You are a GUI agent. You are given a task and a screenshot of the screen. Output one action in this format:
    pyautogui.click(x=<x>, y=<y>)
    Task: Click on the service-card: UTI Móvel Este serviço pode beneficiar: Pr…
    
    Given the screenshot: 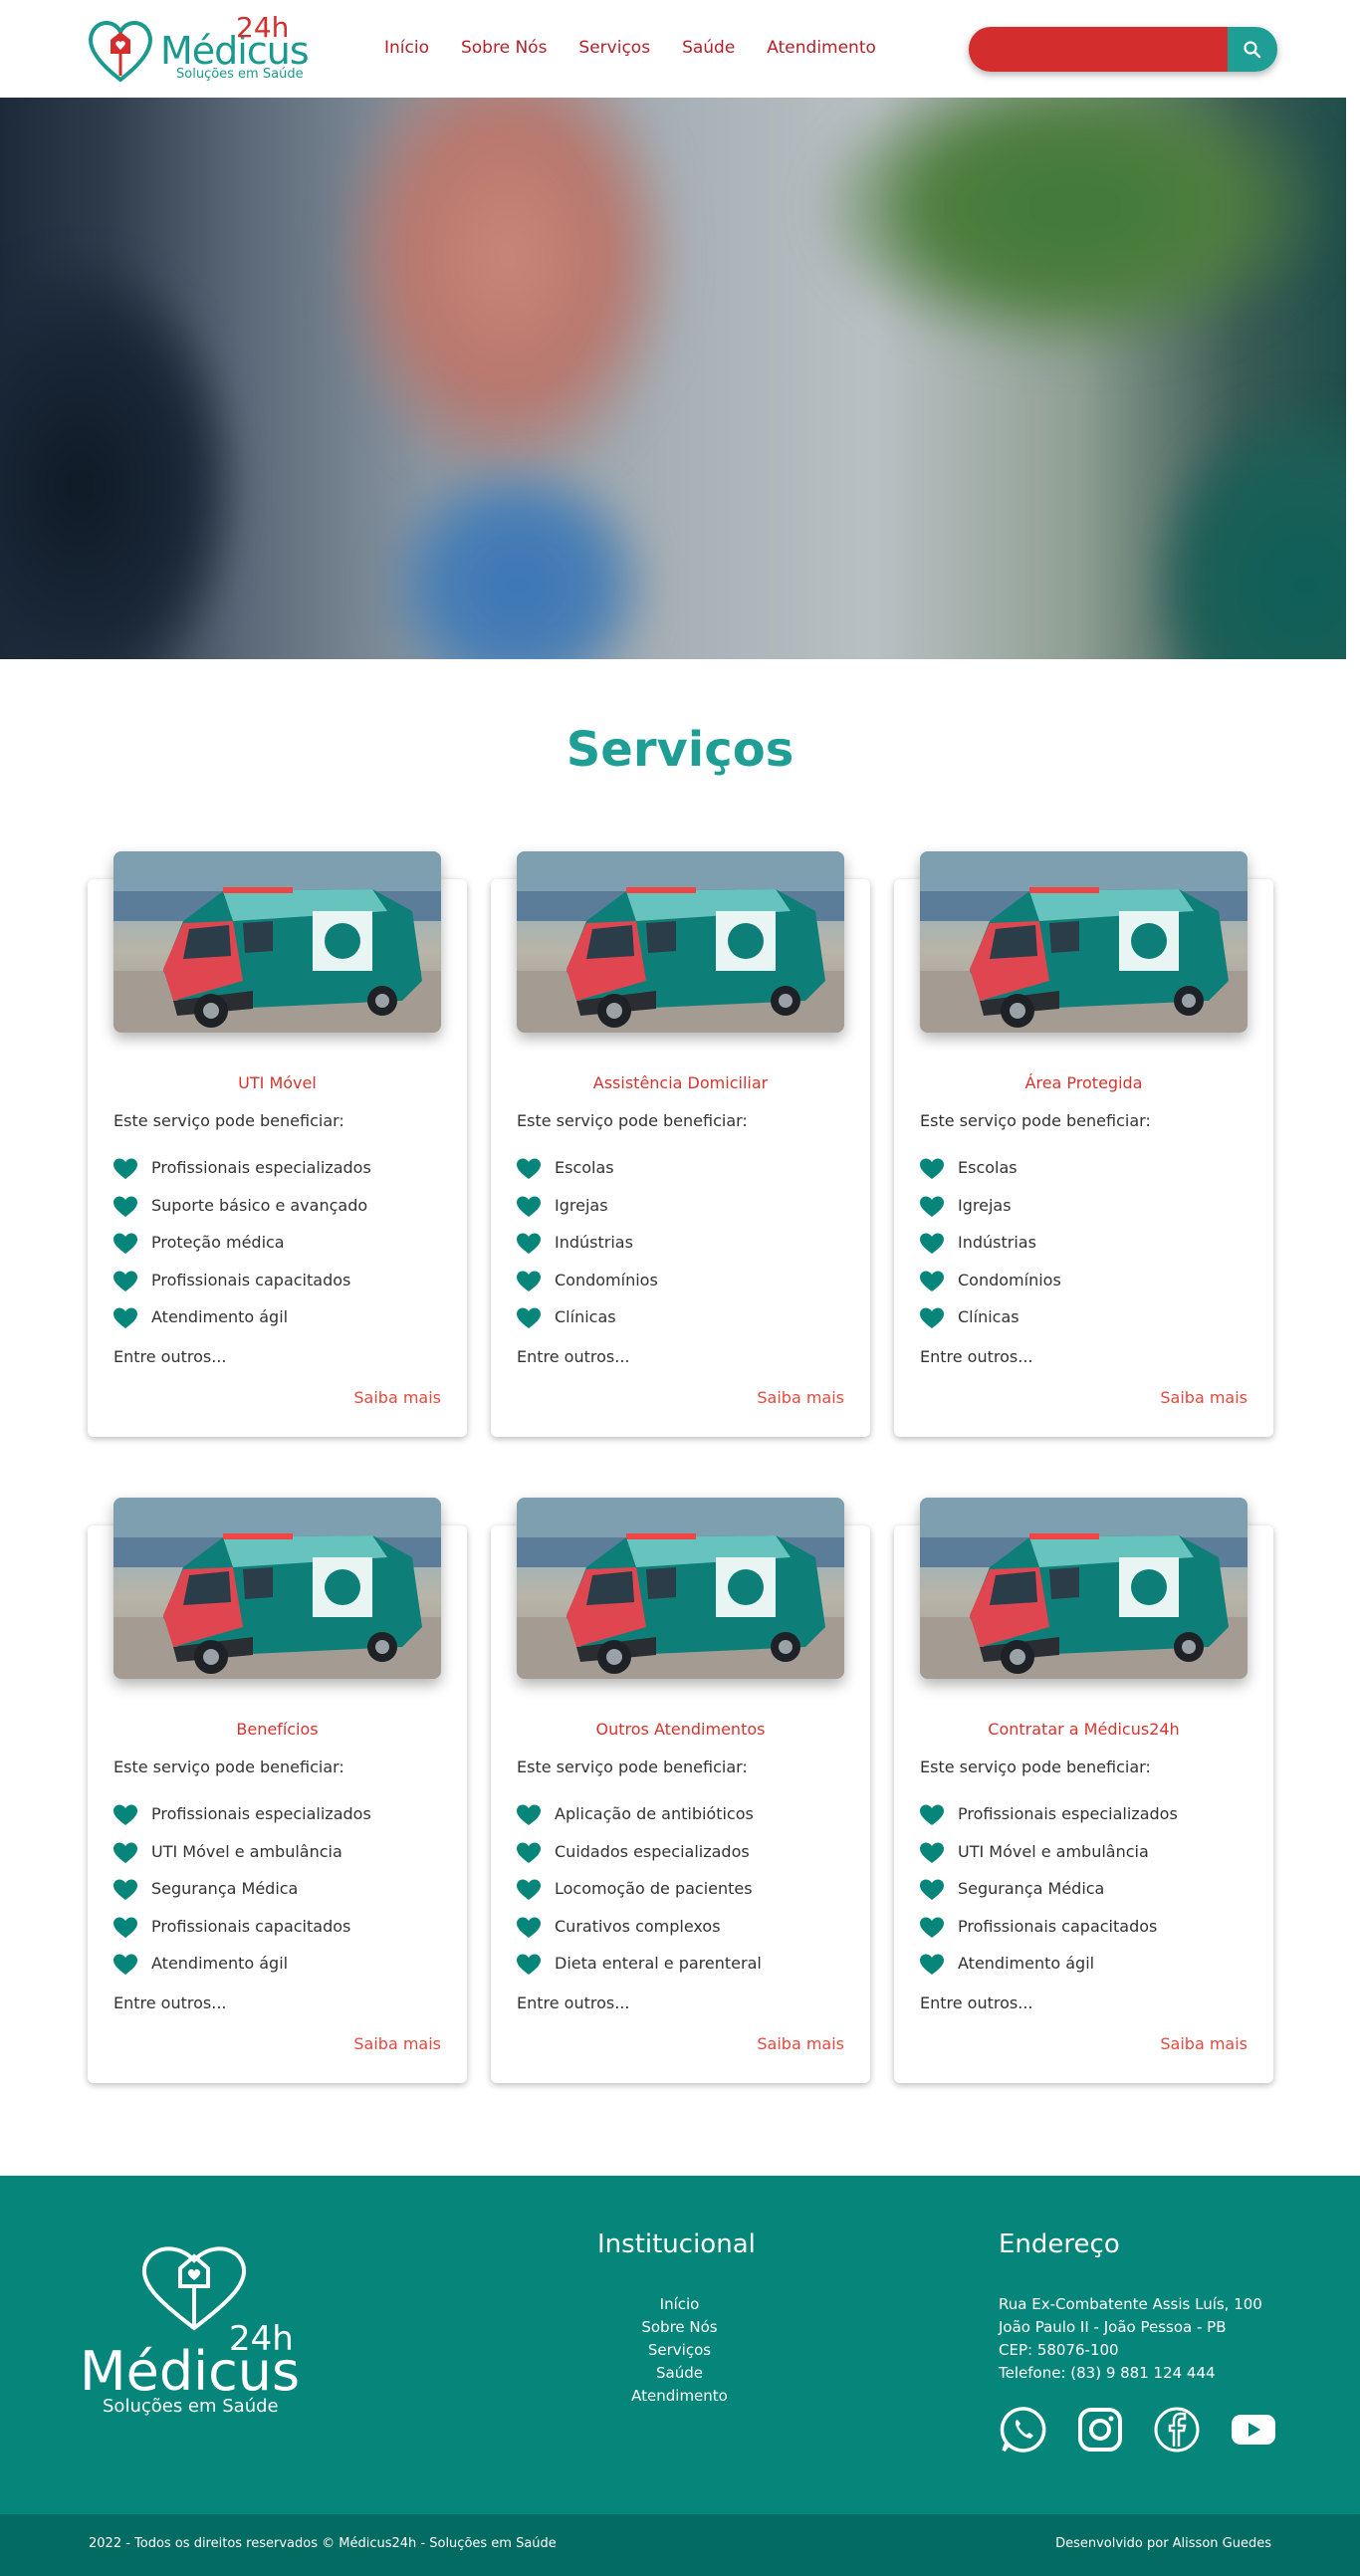 What is the action you would take?
    pyautogui.click(x=278, y=1144)
    